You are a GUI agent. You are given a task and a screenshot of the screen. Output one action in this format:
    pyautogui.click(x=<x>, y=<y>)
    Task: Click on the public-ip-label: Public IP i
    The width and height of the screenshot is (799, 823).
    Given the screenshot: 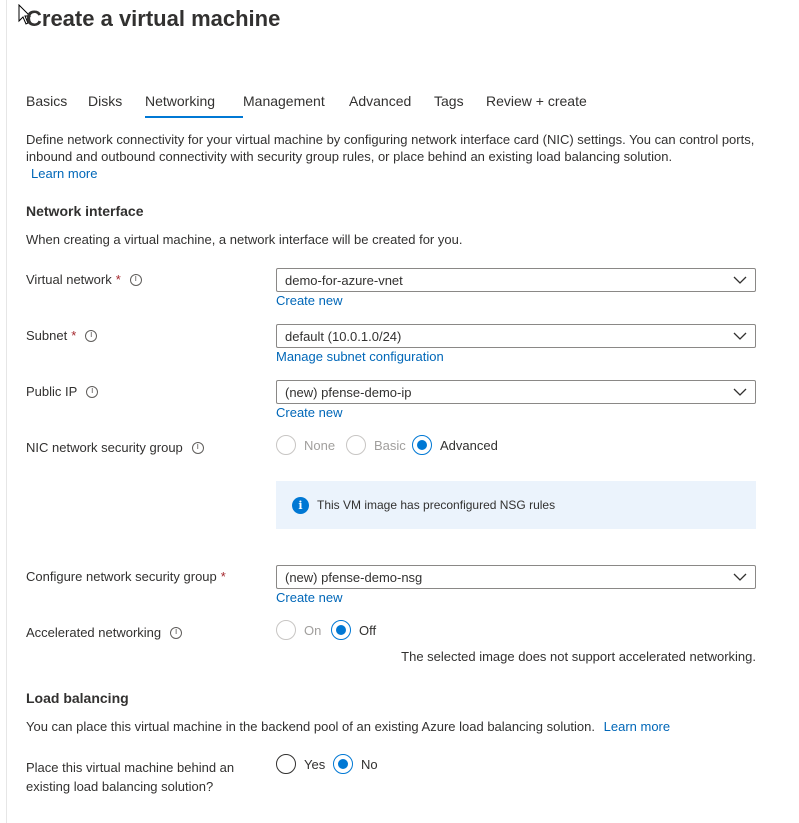 What is the action you would take?
    pyautogui.click(x=62, y=391)
    